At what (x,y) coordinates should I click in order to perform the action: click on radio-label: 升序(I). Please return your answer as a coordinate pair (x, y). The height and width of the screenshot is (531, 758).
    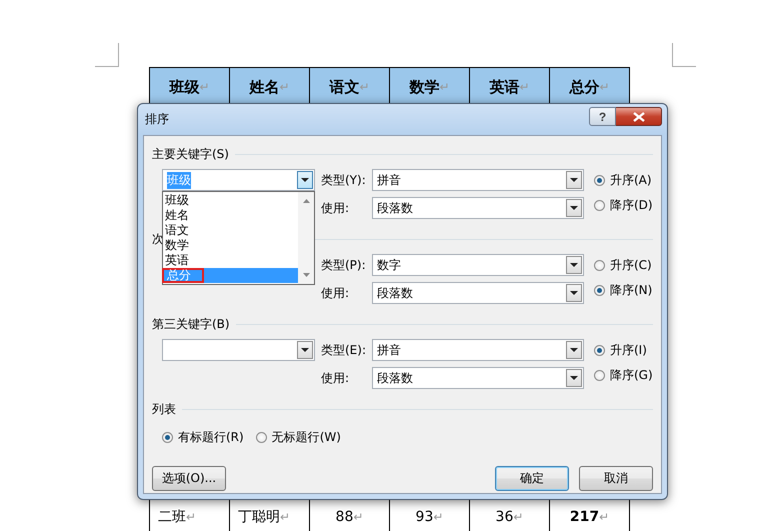
    Looking at the image, I should click on (628, 350).